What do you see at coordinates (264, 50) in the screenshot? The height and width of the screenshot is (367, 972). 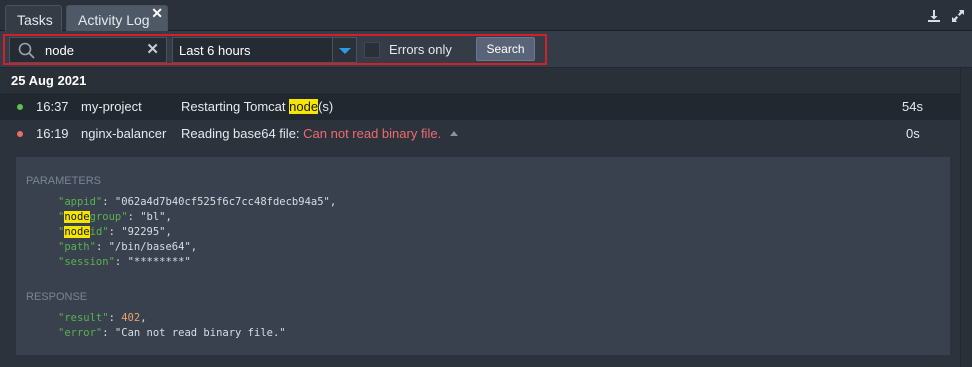 I see `period-select: Last 6 hours` at bounding box center [264, 50].